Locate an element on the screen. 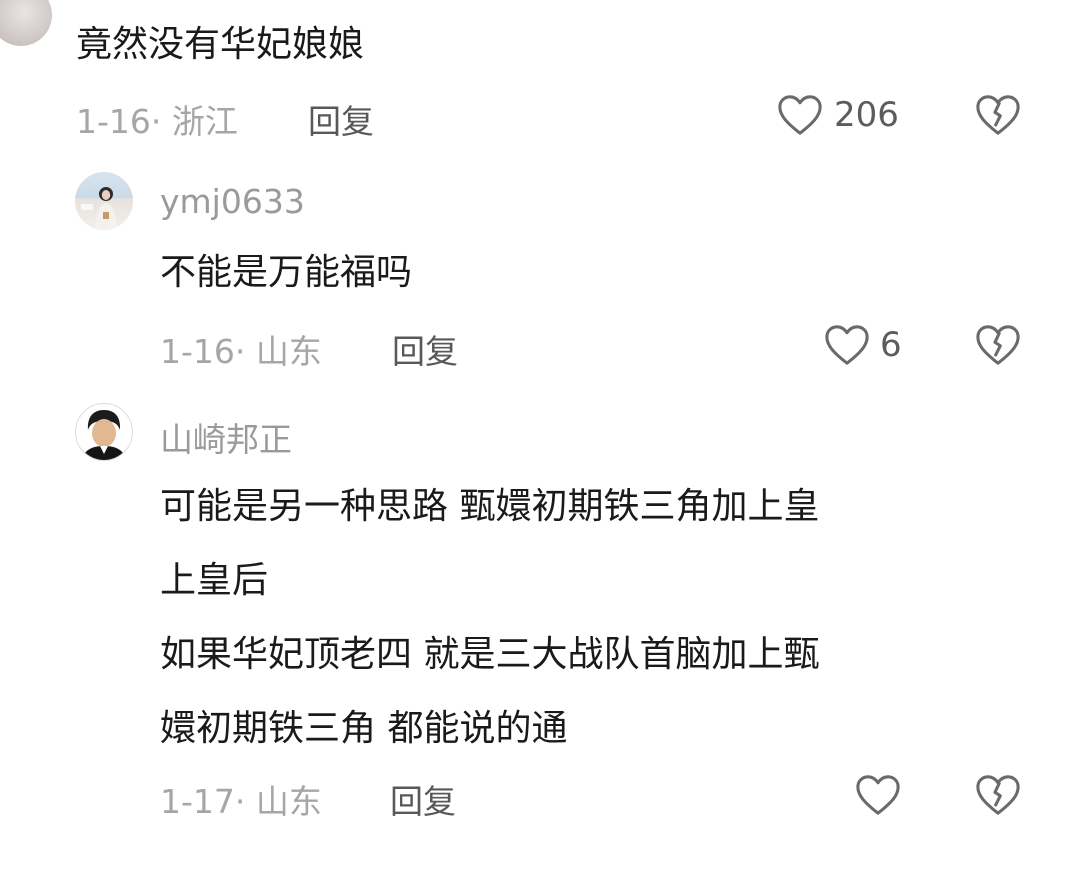 Image resolution: width=1073 pixels, height=870 pixels. comment-text: 竟然没有华妃娘娘 is located at coordinates (220, 44).